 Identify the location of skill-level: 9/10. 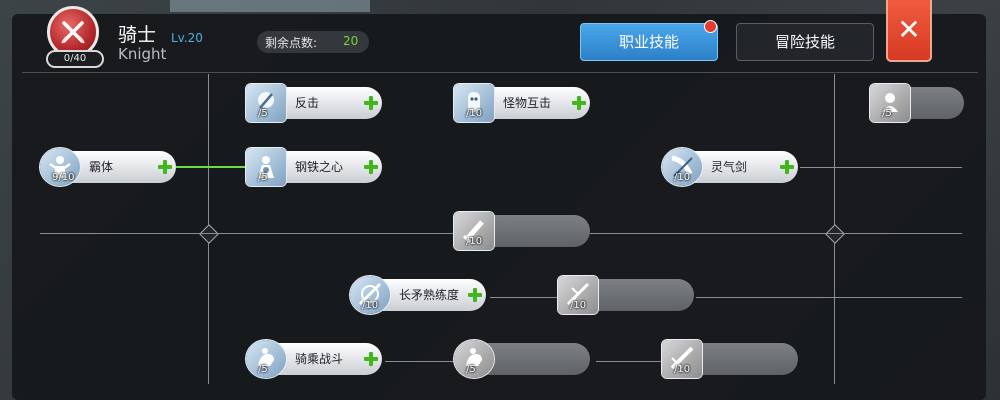
(63, 177).